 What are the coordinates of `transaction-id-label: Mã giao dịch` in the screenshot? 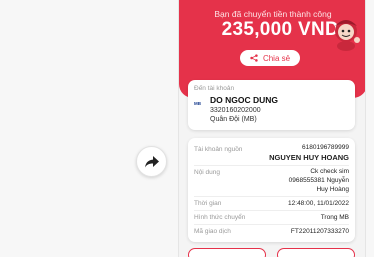 It's located at (212, 231).